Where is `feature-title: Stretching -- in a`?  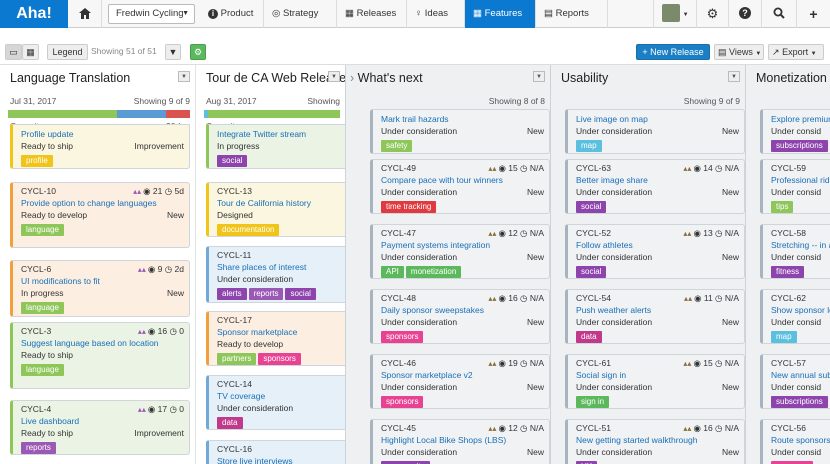 feature-title: Stretching -- in a is located at coordinates (800, 245).